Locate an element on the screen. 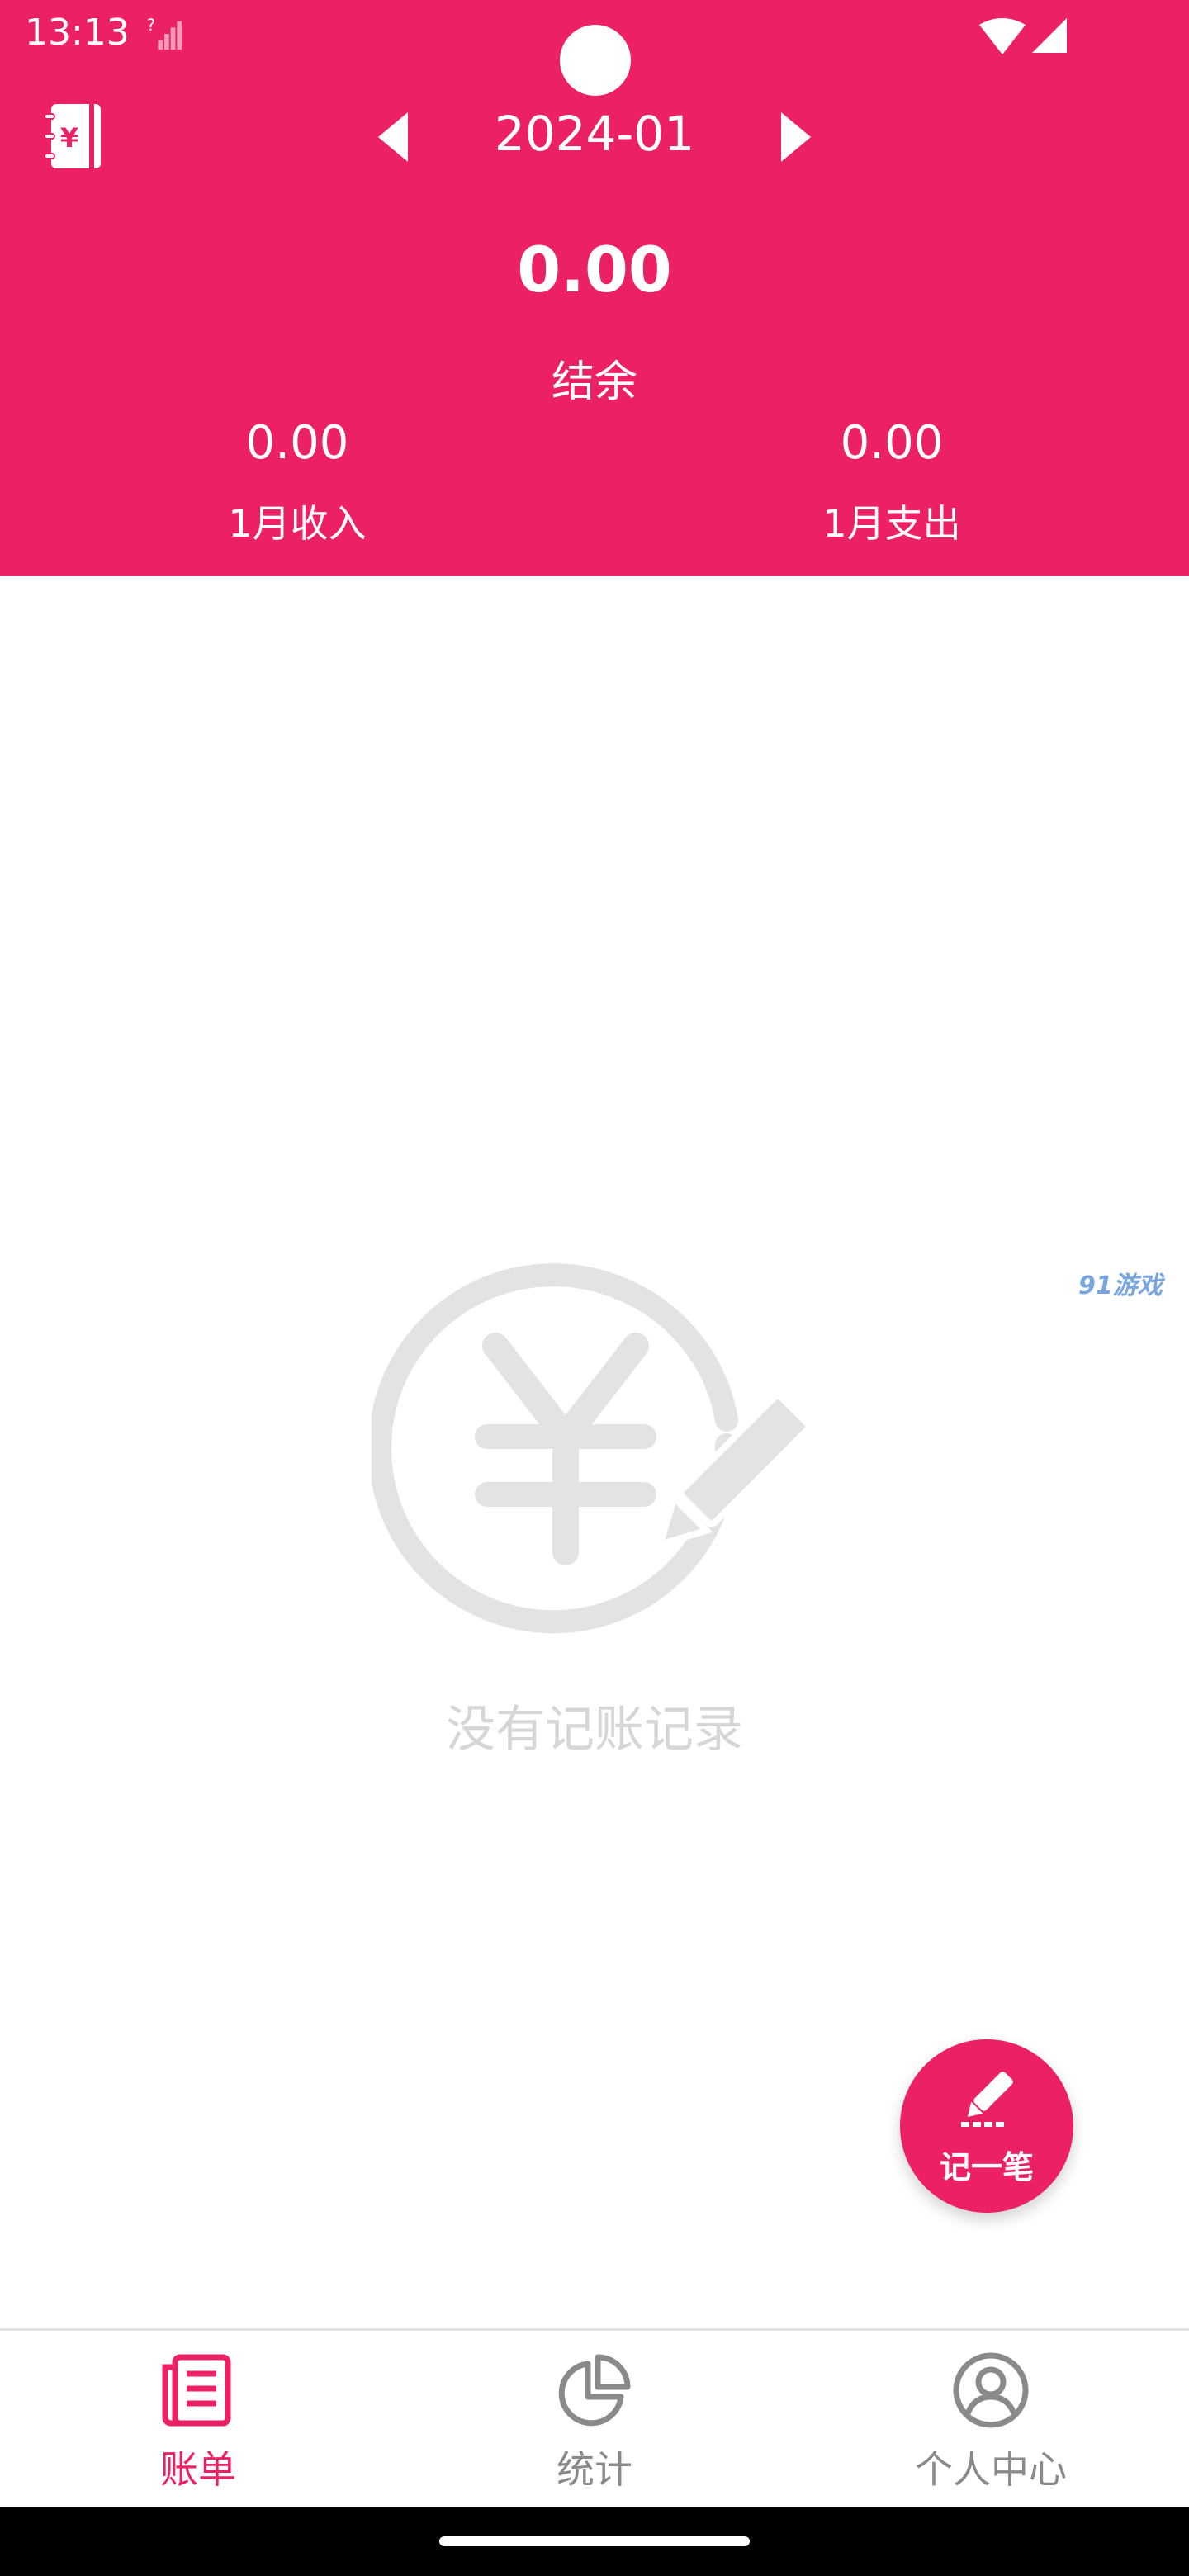  no-signal-icon: ? is located at coordinates (164, 33).